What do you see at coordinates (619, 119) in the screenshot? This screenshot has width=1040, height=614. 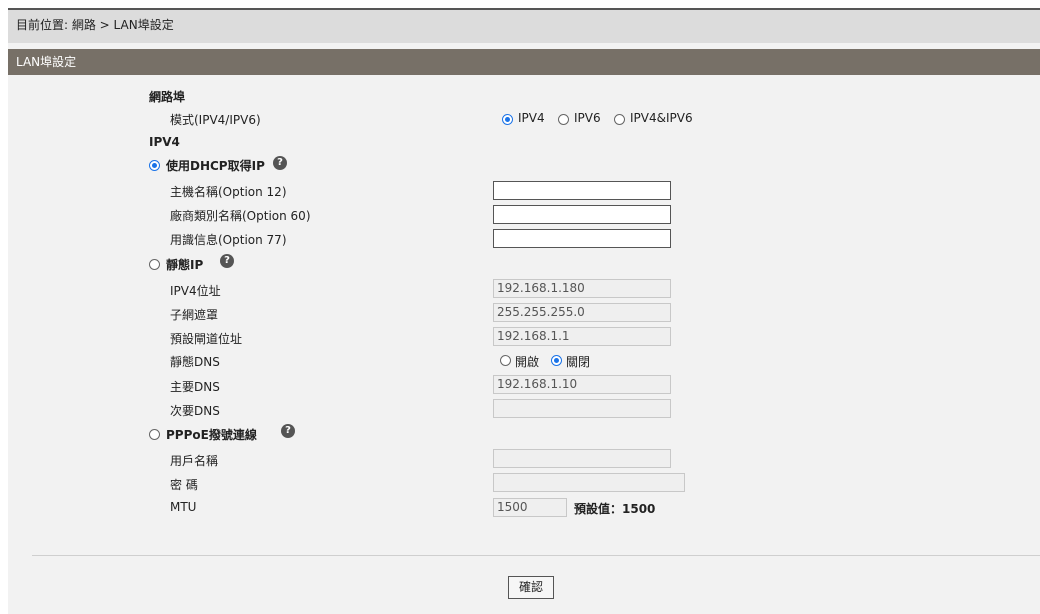 I see `mode-radio-ipv4-ipv6` at bounding box center [619, 119].